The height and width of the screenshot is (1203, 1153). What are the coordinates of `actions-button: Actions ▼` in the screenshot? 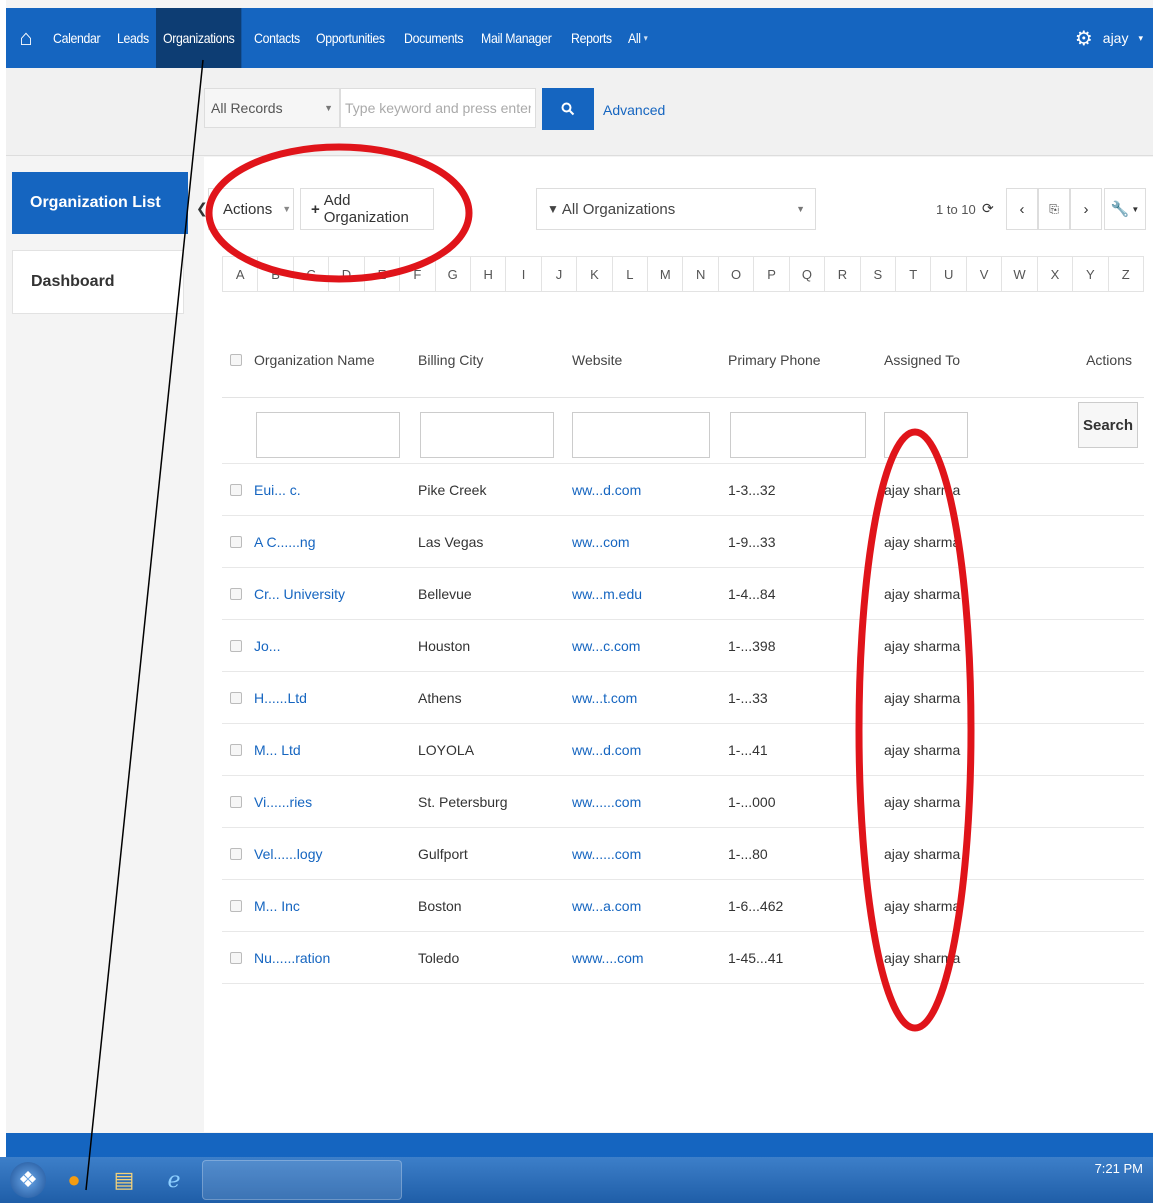 It's located at (251, 209).